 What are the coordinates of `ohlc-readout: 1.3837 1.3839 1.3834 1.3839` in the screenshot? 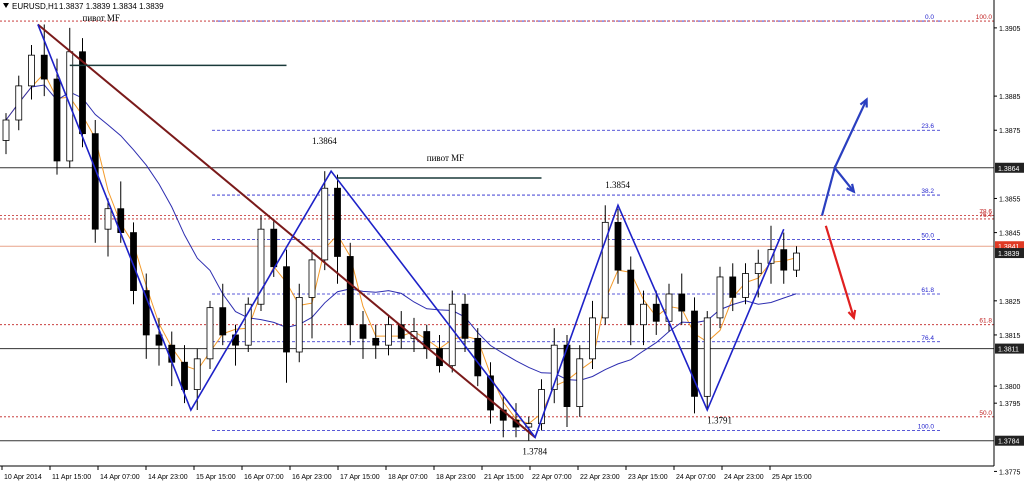 It's located at (111, 6).